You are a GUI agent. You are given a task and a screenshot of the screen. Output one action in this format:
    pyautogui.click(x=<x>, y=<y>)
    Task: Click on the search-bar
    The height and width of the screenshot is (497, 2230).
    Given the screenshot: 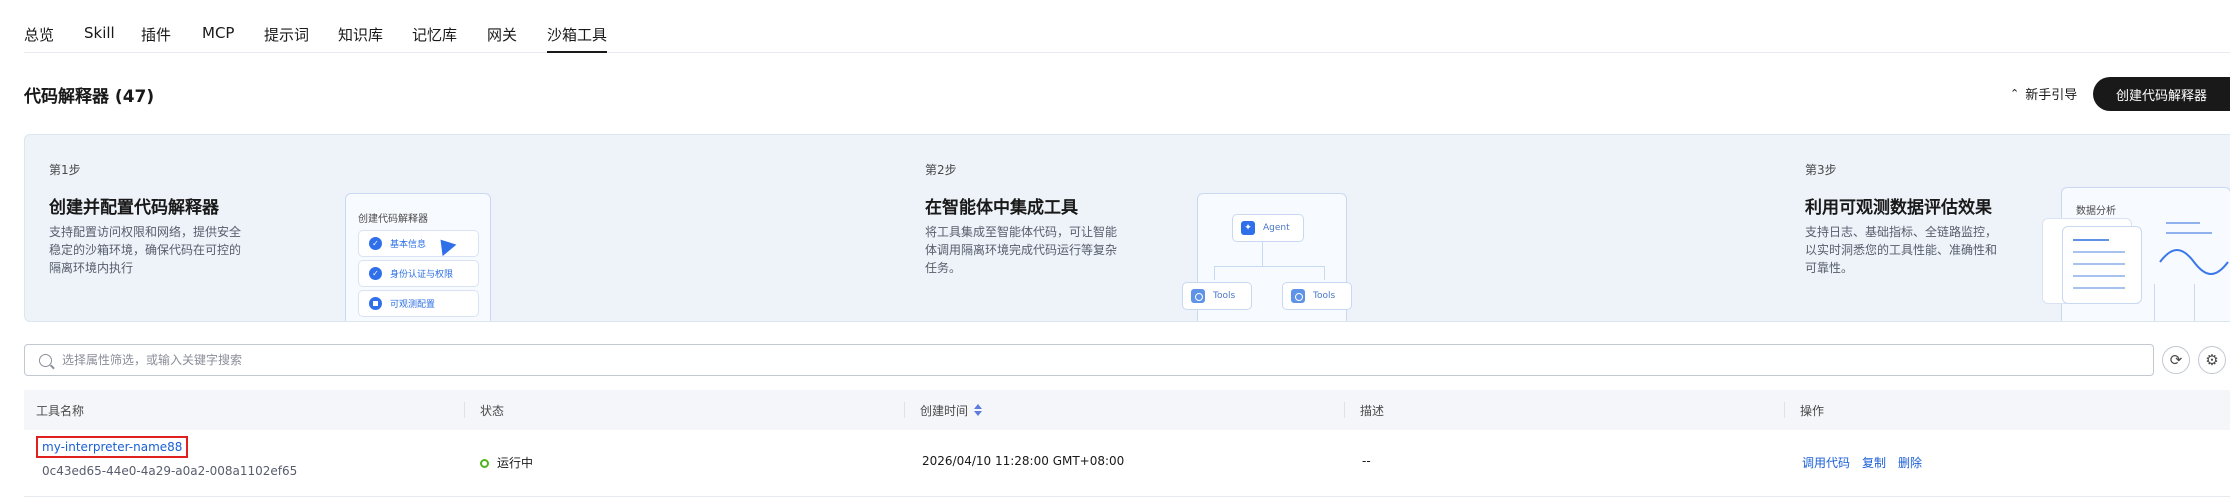 What is the action you would take?
    pyautogui.click(x=1089, y=360)
    